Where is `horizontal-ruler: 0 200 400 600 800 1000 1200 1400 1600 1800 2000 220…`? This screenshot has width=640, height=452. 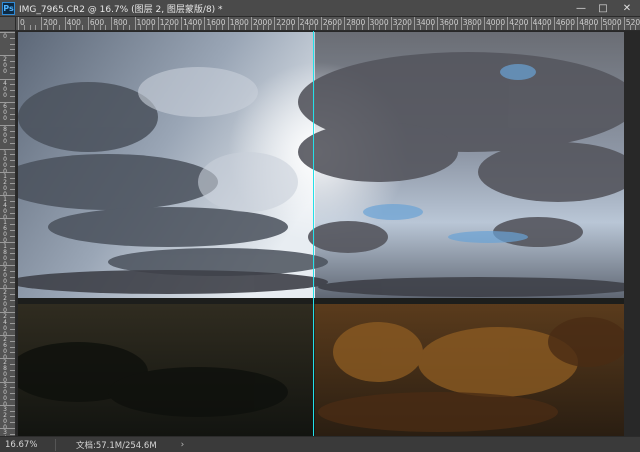
horizontal-ruler: 0 200 400 600 800 1000 1200 1400 1600 1800 2000 220… is located at coordinates (328, 24).